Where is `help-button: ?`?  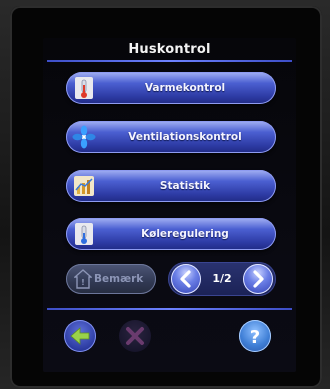
help-button: ? is located at coordinates (255, 336).